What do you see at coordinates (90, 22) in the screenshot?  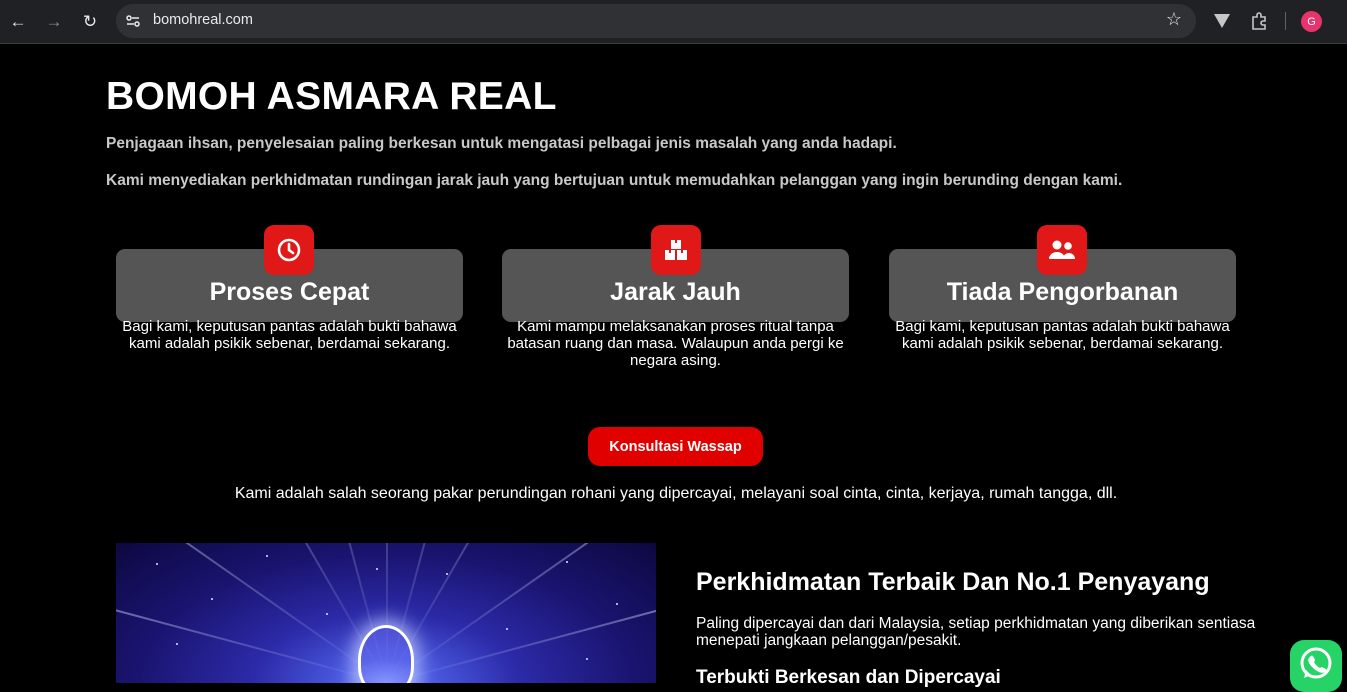 I see `reload-icon: ↻` at bounding box center [90, 22].